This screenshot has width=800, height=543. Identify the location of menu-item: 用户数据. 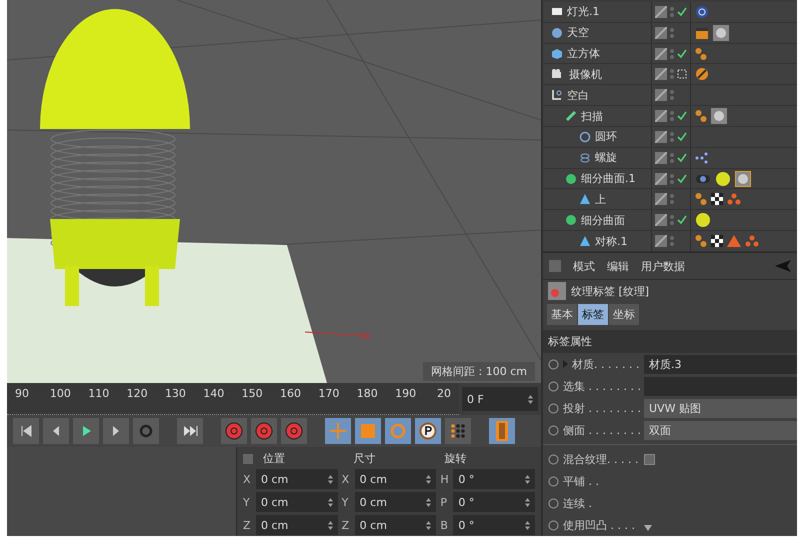
(663, 266).